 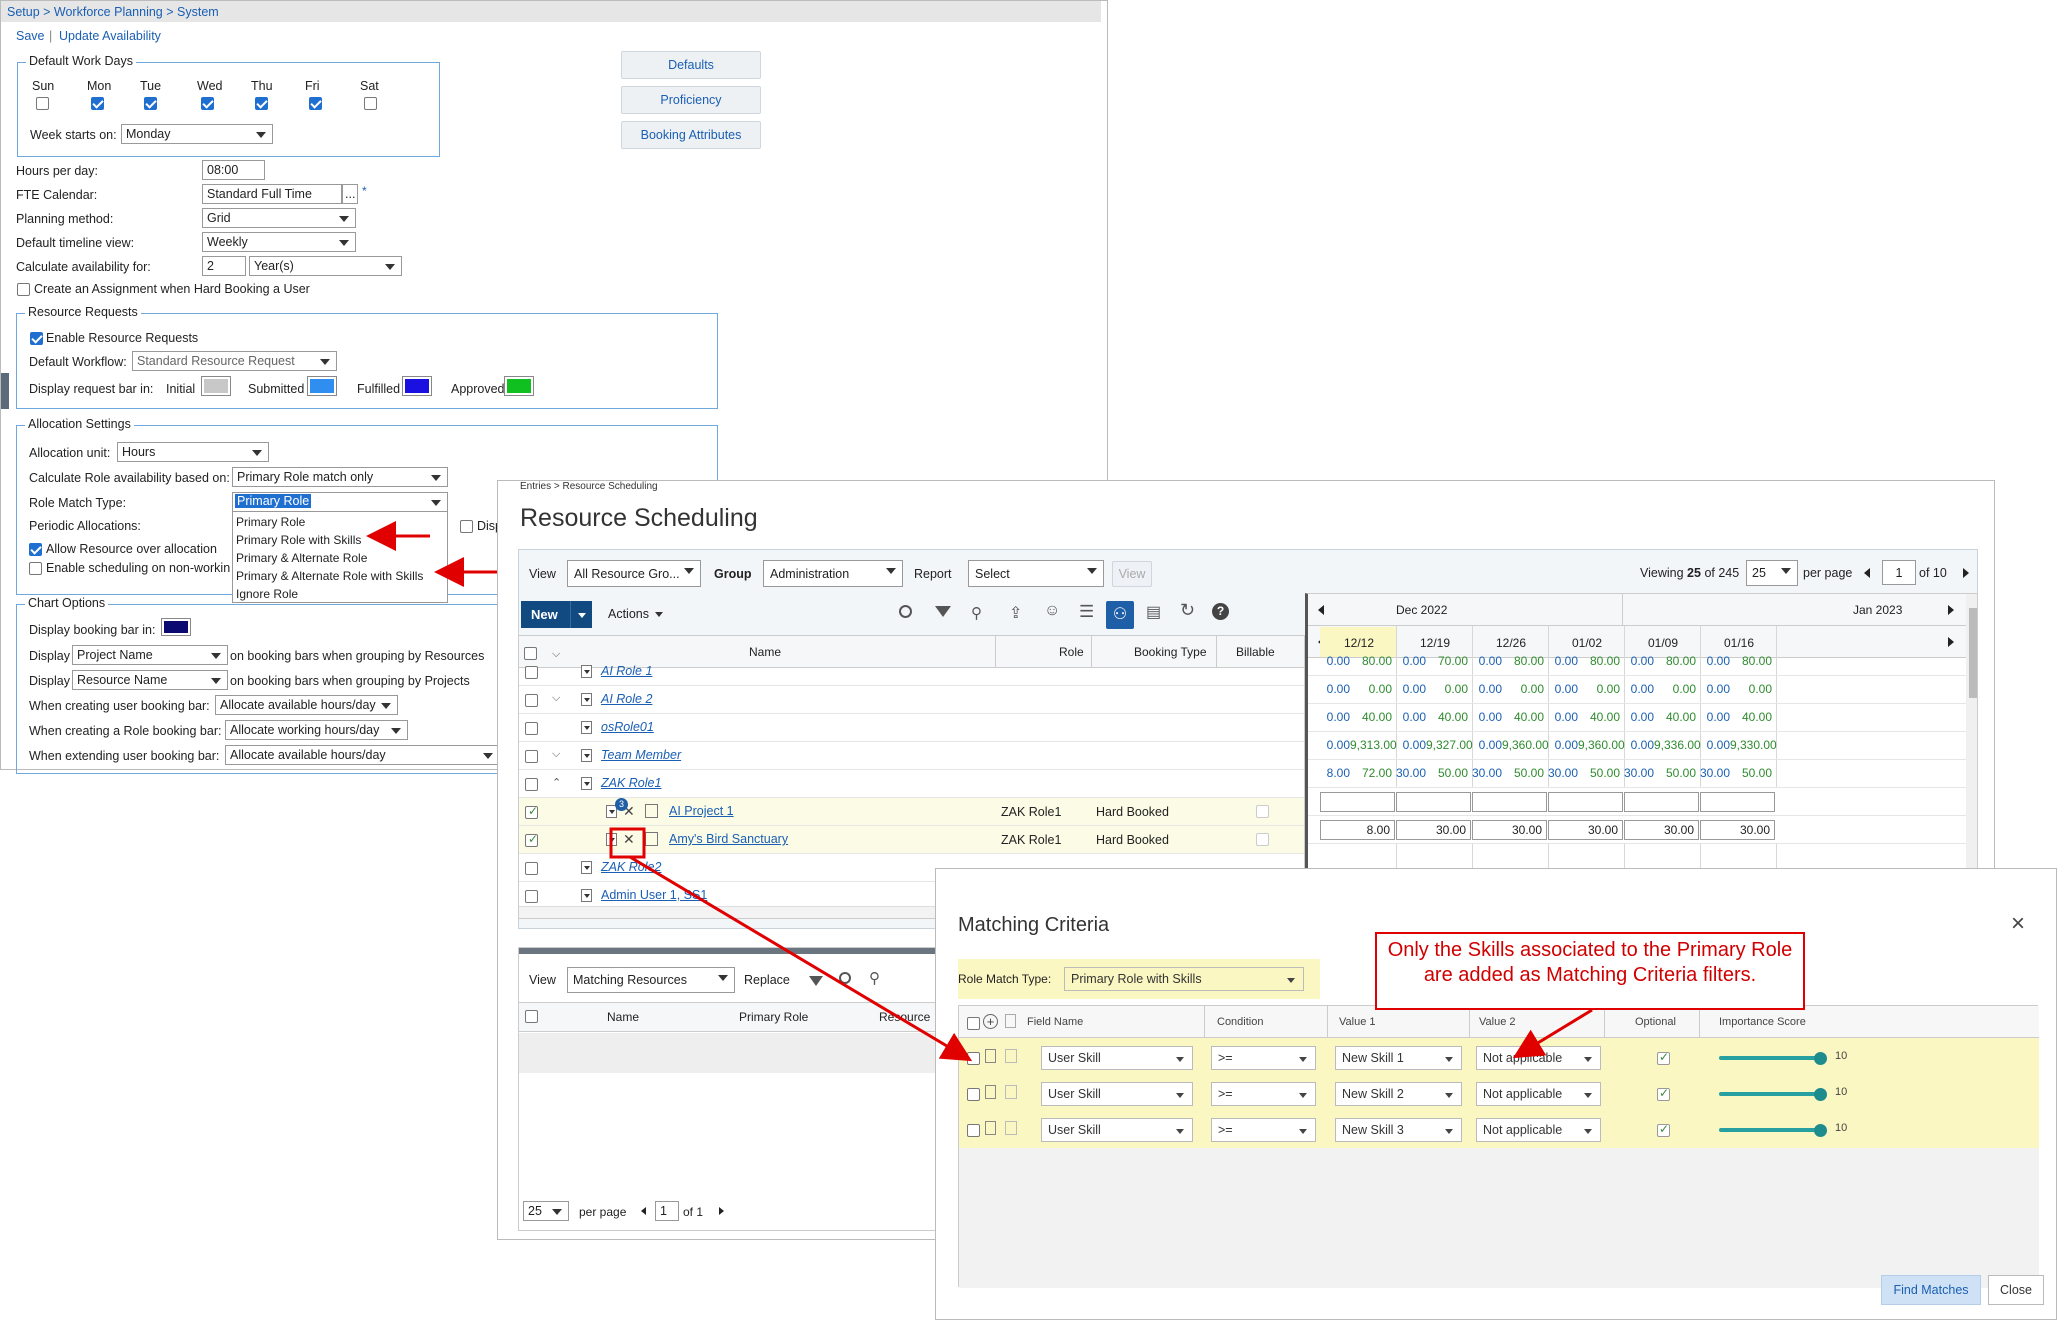 I want to click on arrow-callout-to-skill, so click(x=1552, y=1033).